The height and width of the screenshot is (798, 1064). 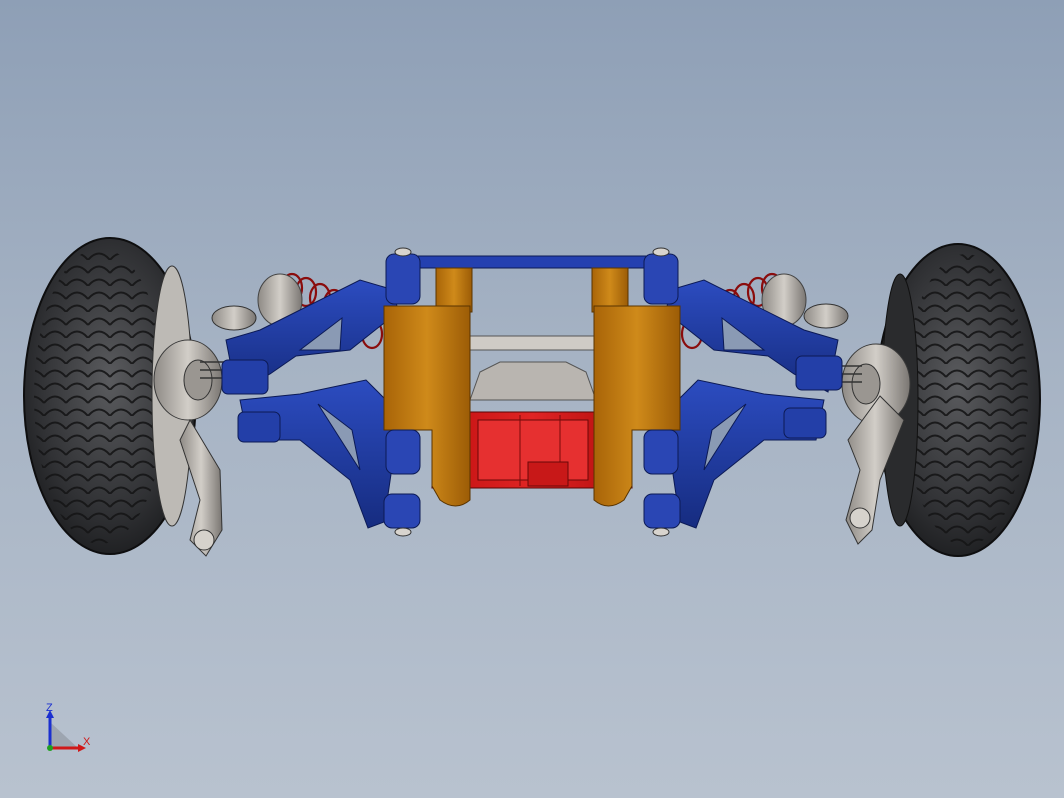 What do you see at coordinates (532, 262) in the screenshot?
I see `top-link-bar` at bounding box center [532, 262].